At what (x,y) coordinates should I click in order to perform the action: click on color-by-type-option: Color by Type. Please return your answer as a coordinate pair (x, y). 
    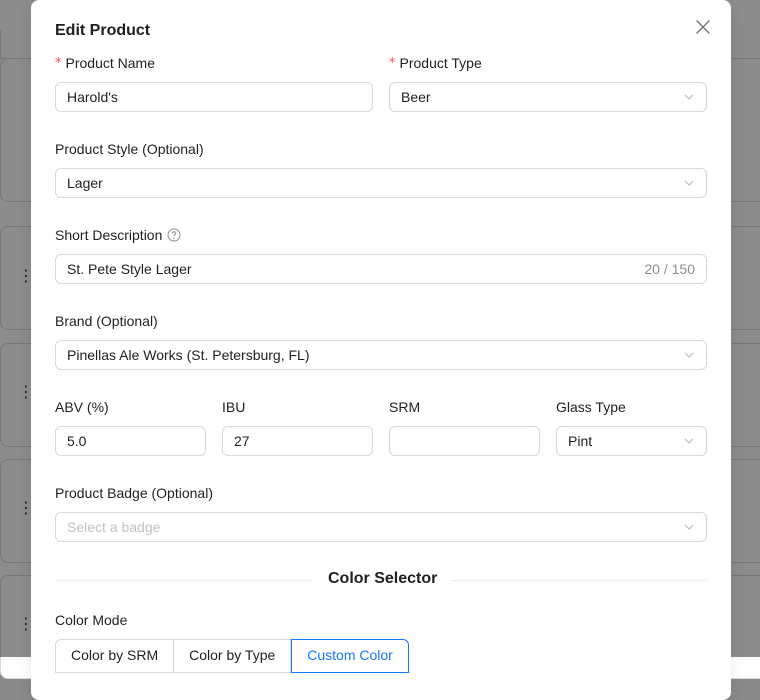
    Looking at the image, I should click on (233, 656).